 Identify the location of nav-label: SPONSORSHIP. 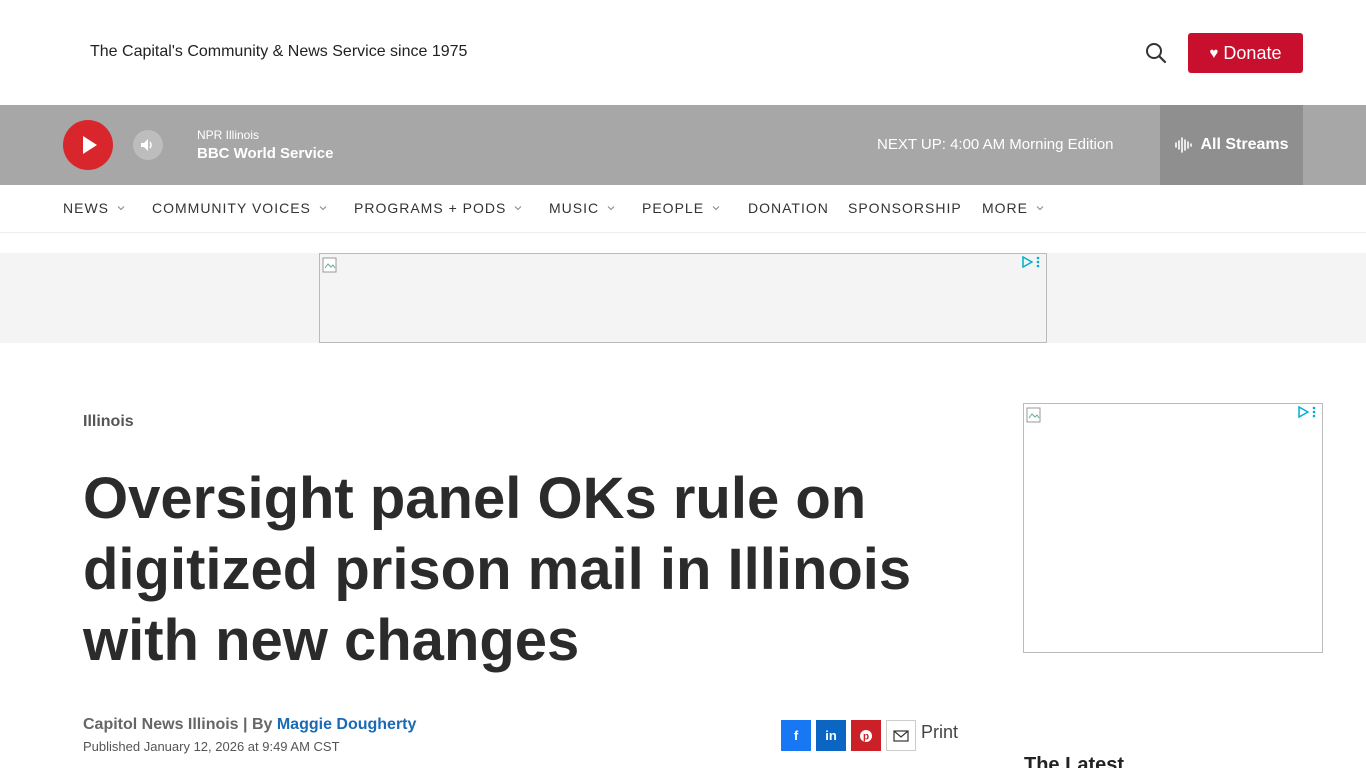
(905, 208).